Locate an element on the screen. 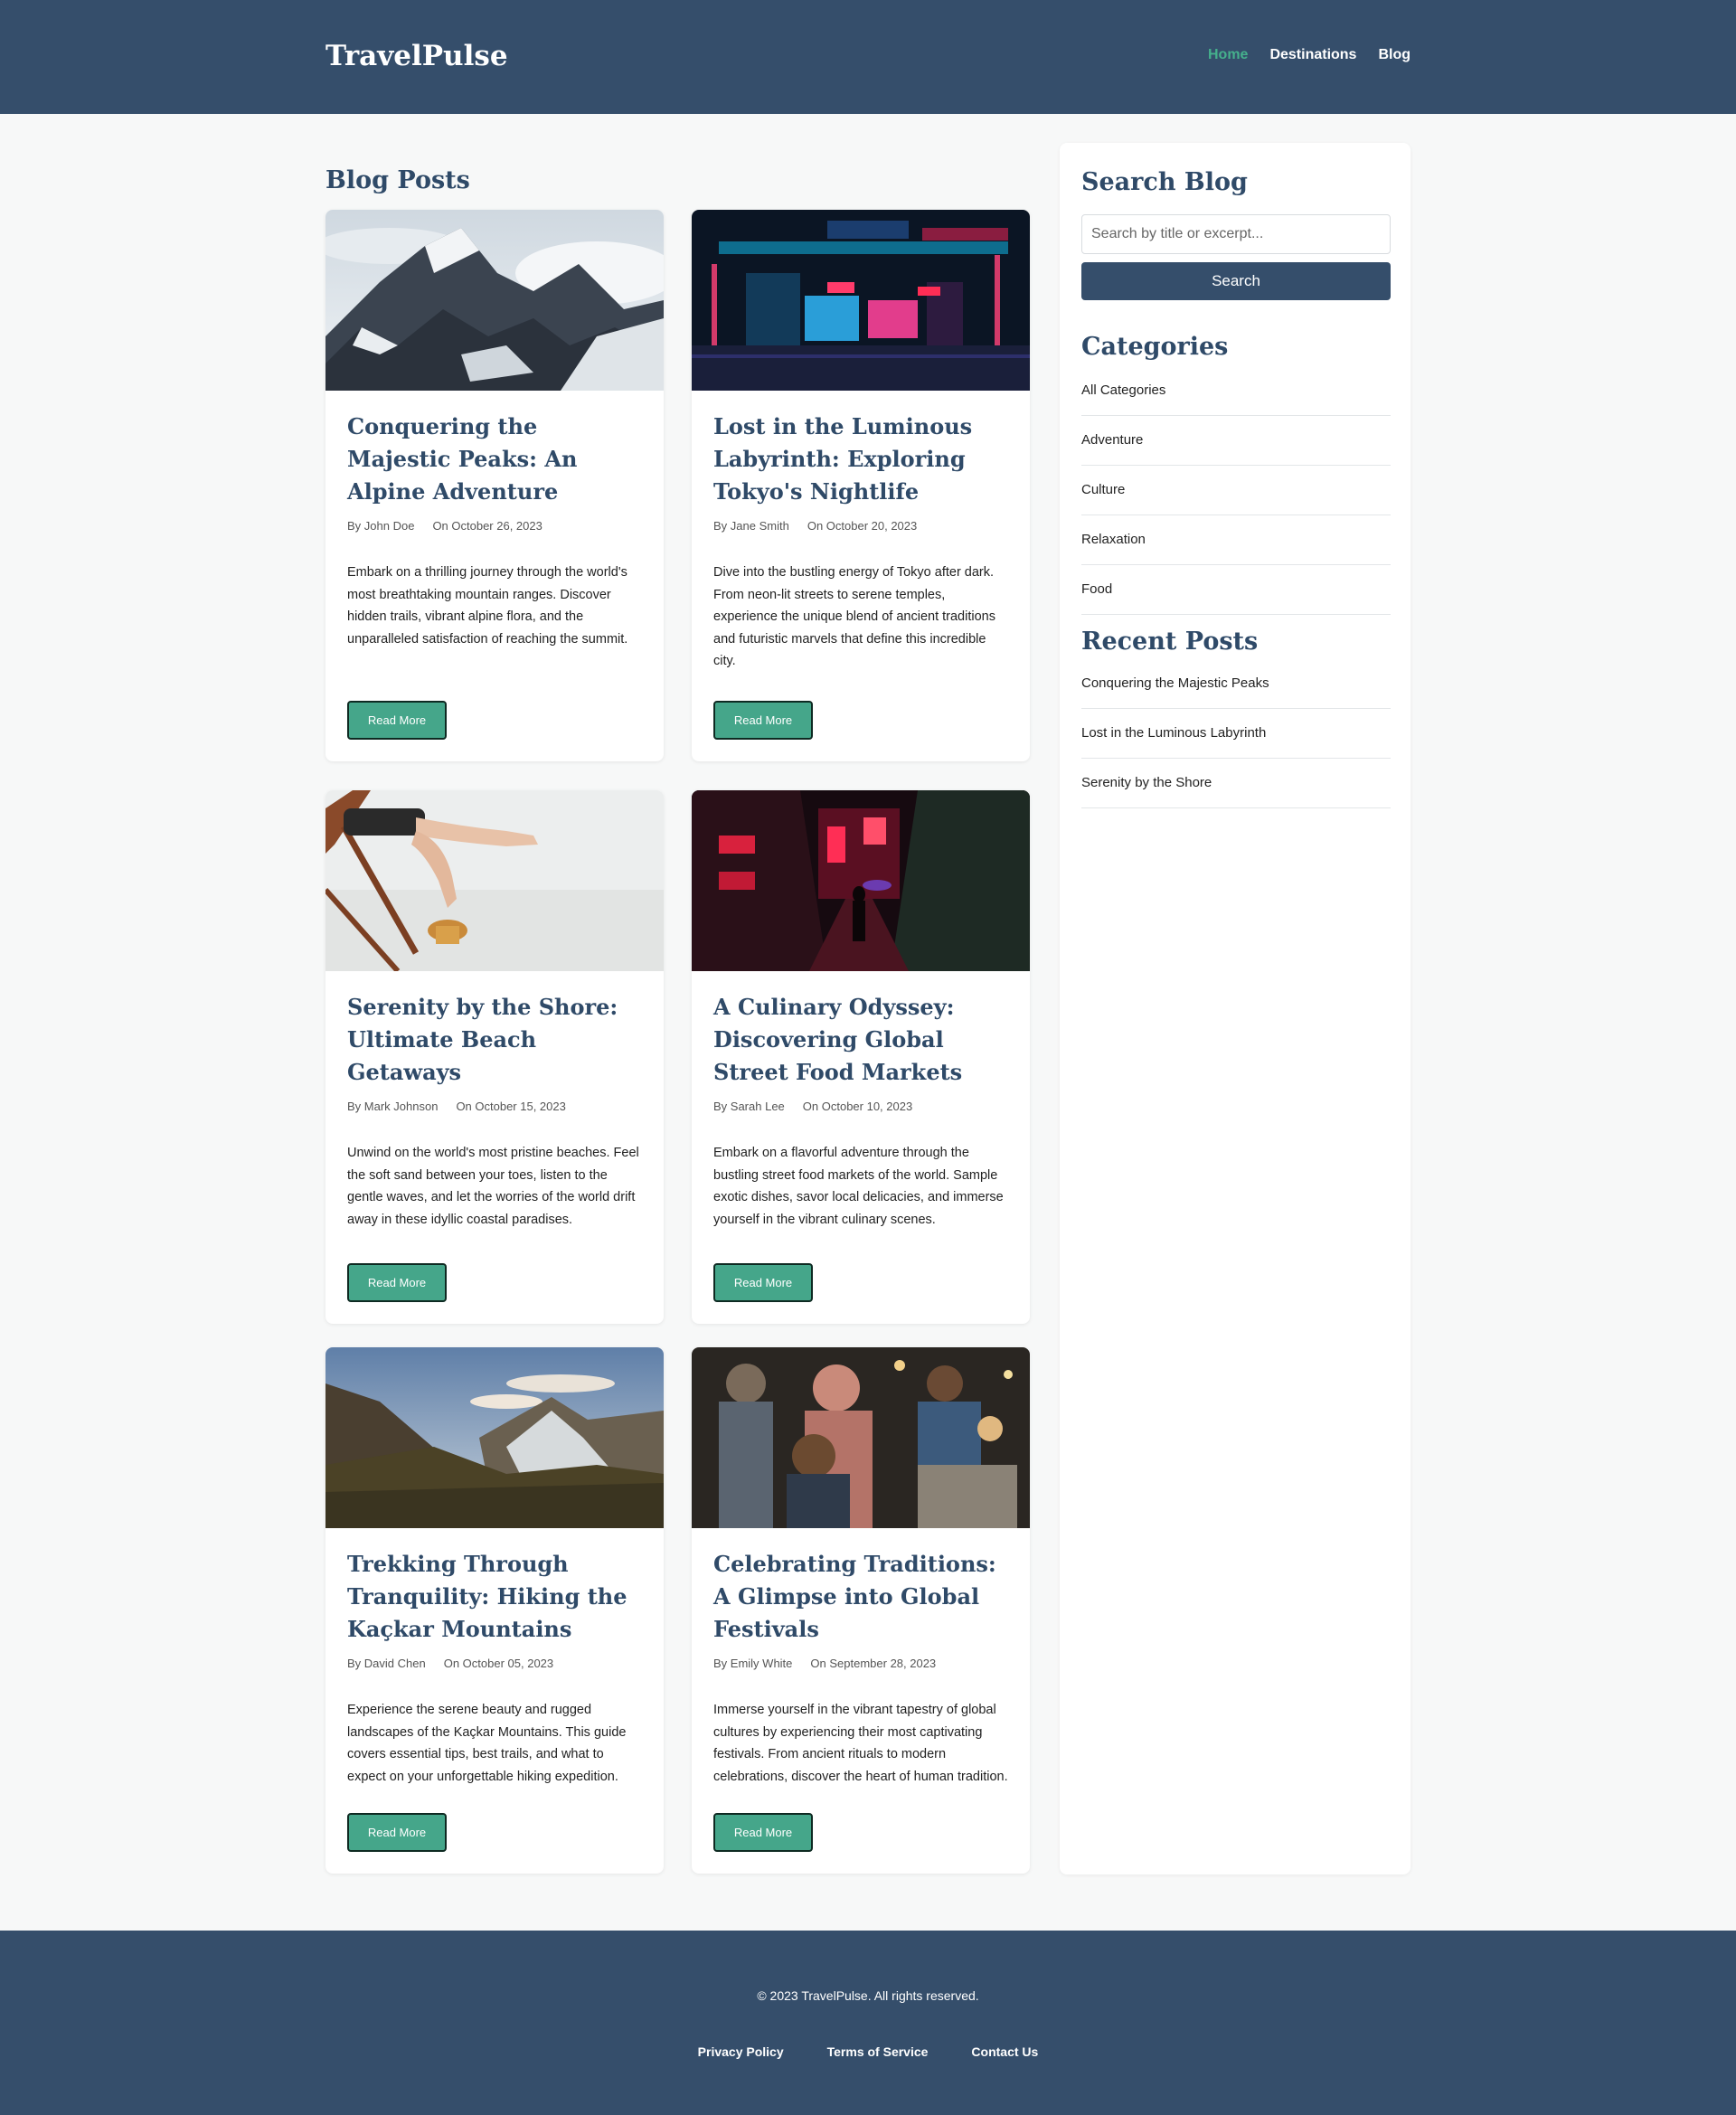 The width and height of the screenshot is (1736, 2115). post-author: By Sarah Lee is located at coordinates (749, 1106).